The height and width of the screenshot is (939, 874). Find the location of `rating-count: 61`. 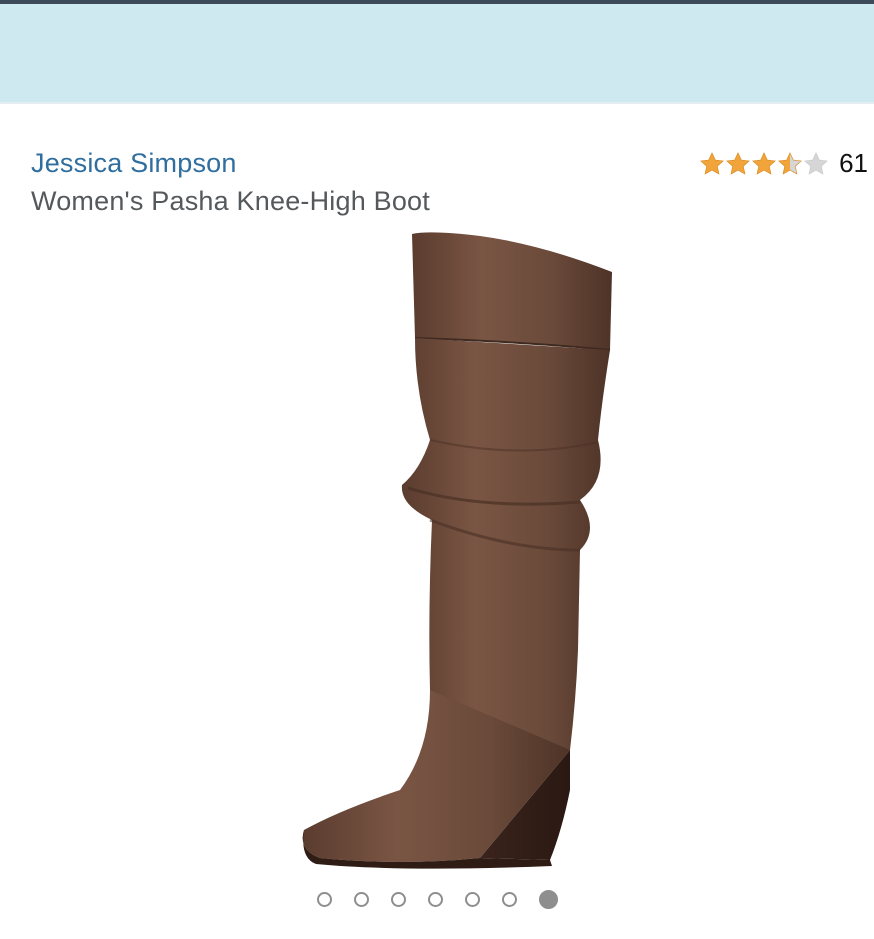

rating-count: 61 is located at coordinates (853, 163).